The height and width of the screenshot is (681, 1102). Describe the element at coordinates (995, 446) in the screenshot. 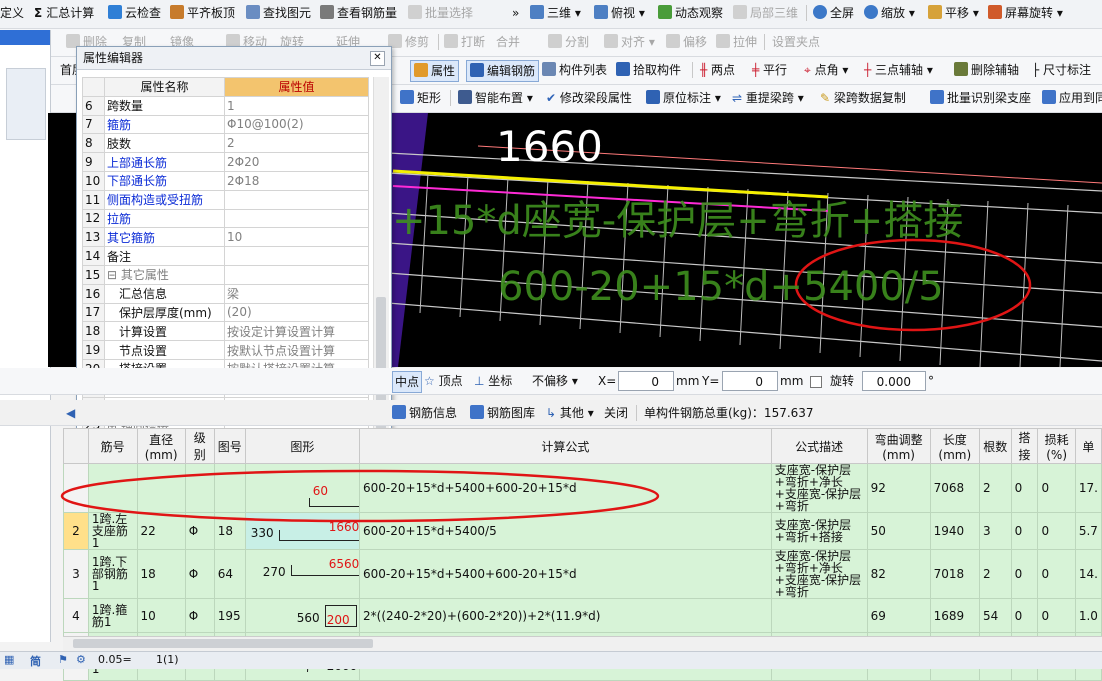

I see `grid-header-cell: 根数` at that location.